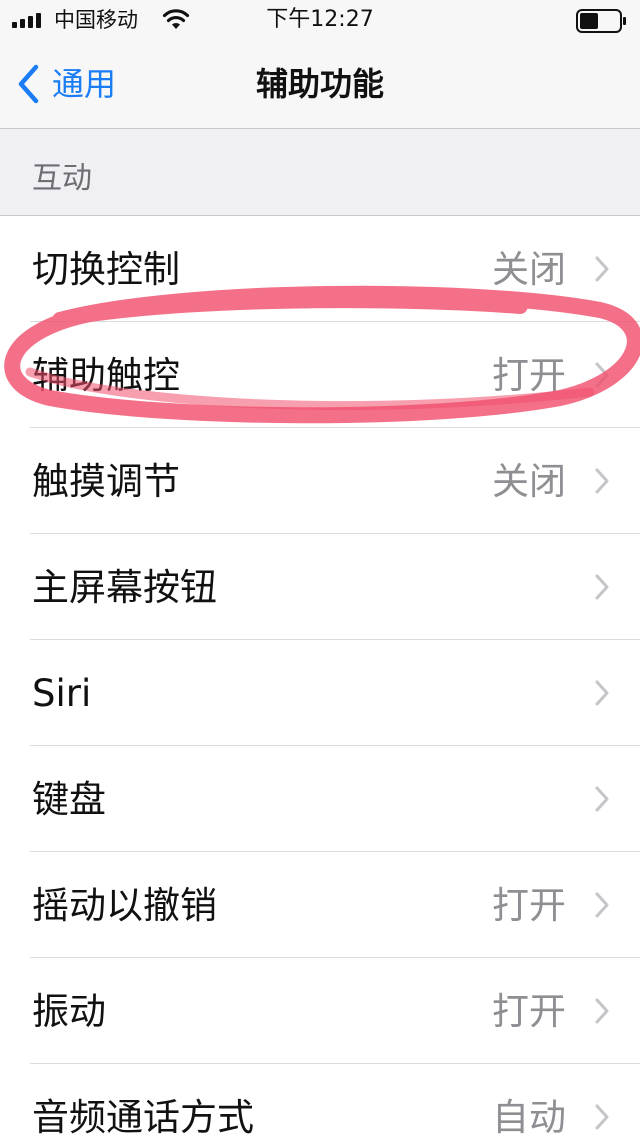 This screenshot has width=640, height=1137. I want to click on page-title: 辅助功能, so click(319, 84).